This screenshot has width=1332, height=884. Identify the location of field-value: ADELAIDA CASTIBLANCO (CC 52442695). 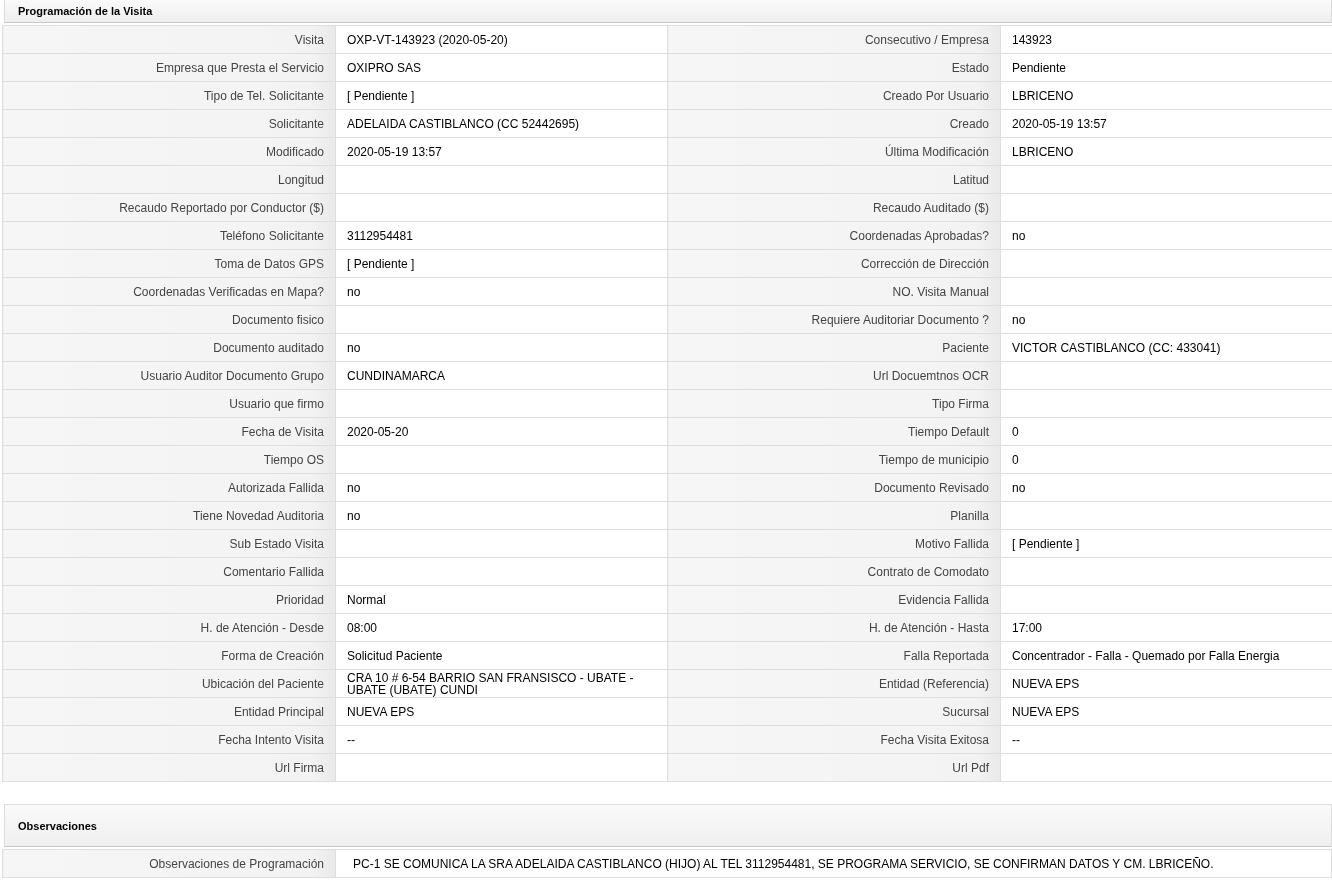
(501, 123).